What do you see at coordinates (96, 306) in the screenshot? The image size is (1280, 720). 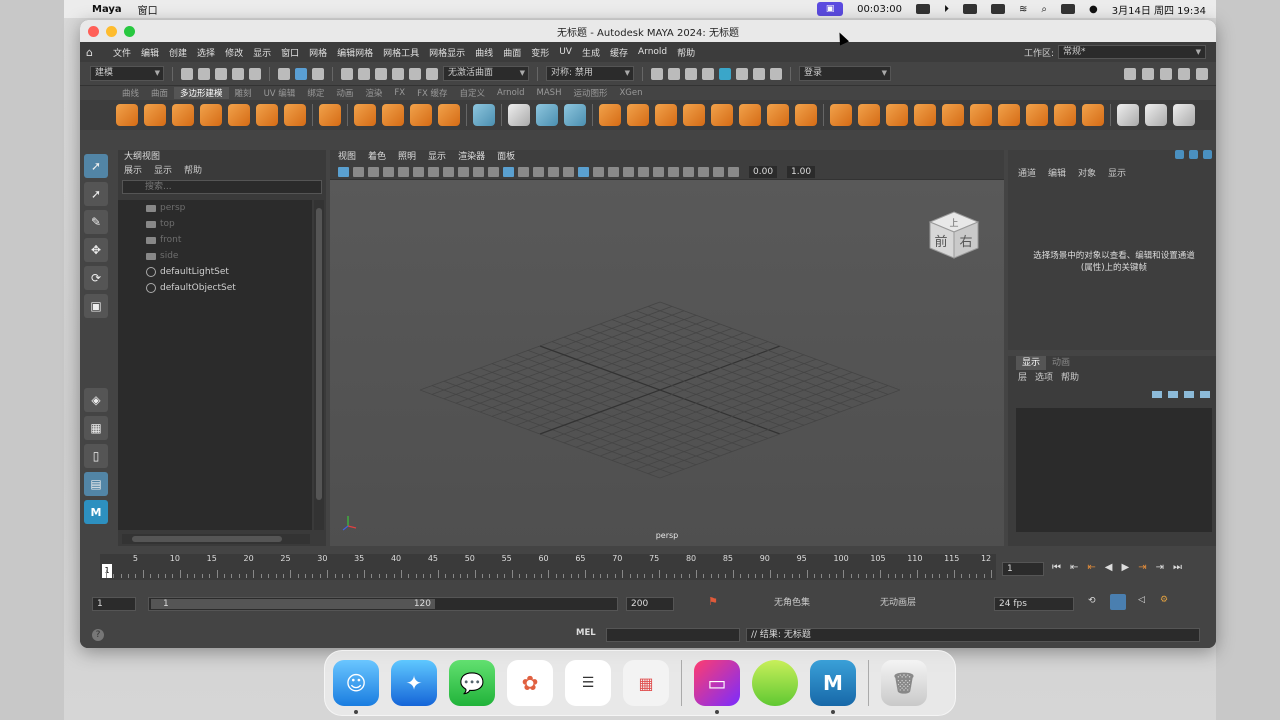 I see `scale-tool-icon: ▣` at bounding box center [96, 306].